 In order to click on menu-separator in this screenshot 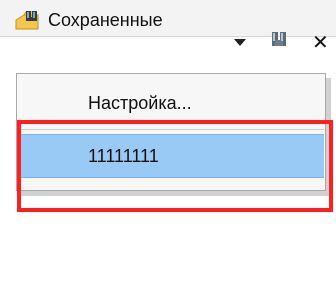, I will do `click(171, 129)`.